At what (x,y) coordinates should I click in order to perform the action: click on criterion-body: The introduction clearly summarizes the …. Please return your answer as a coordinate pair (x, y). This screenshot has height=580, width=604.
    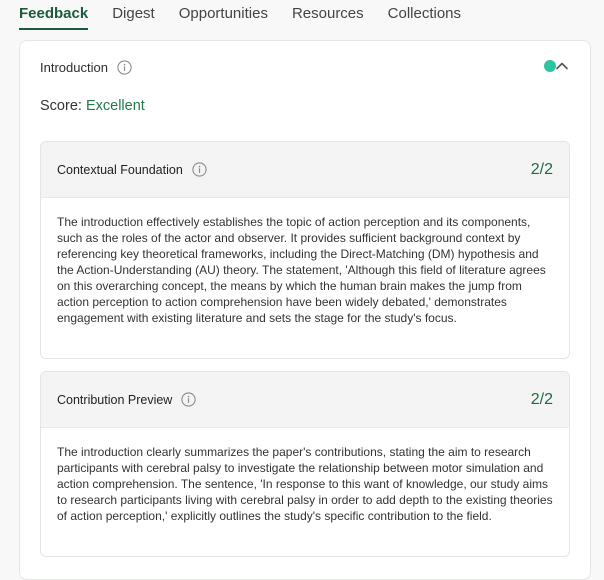
    Looking at the image, I should click on (305, 484).